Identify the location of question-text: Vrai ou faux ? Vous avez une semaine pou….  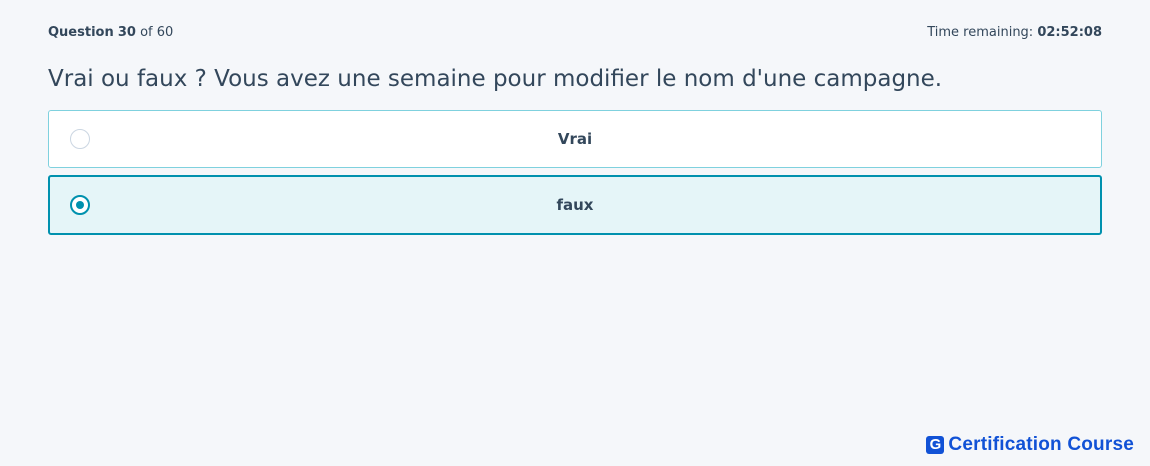
(495, 79).